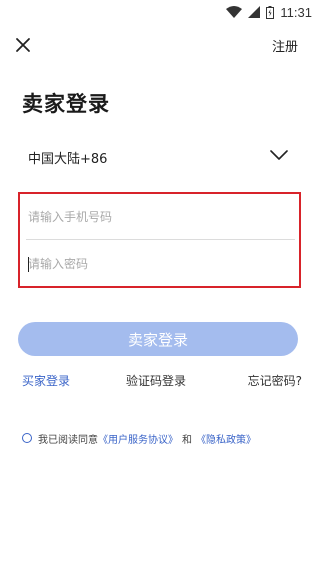 The width and height of the screenshot is (320, 570). I want to click on password-input, so click(160, 264).